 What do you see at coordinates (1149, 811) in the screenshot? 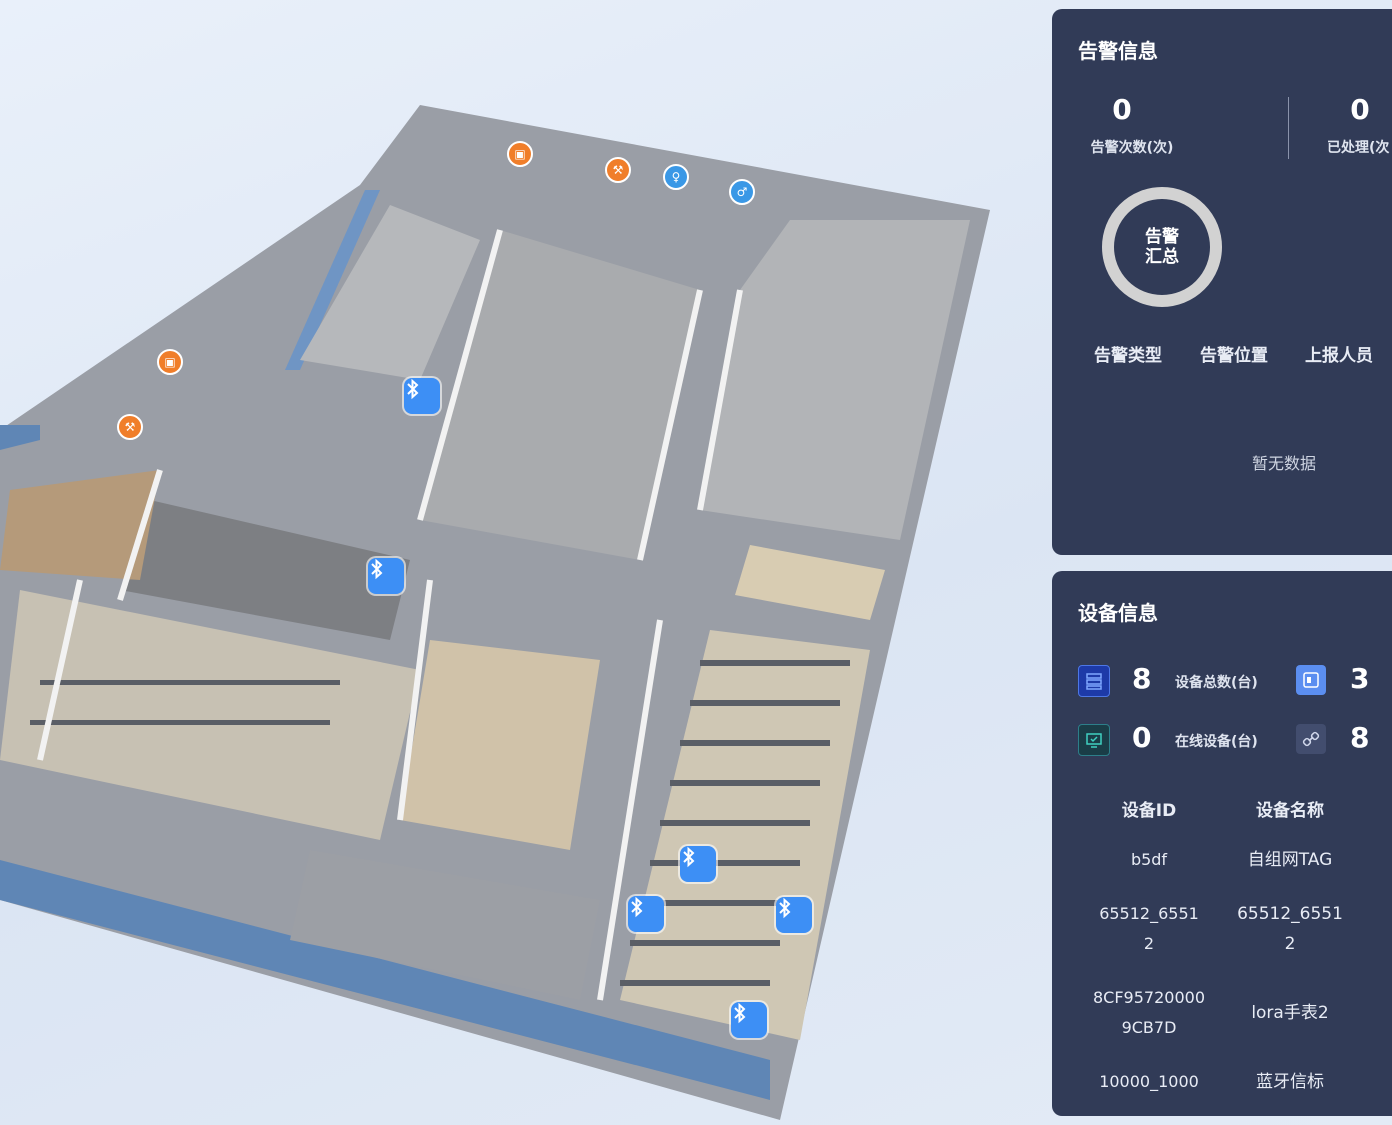
I see `table-header-device-id: 设备ID` at bounding box center [1149, 811].